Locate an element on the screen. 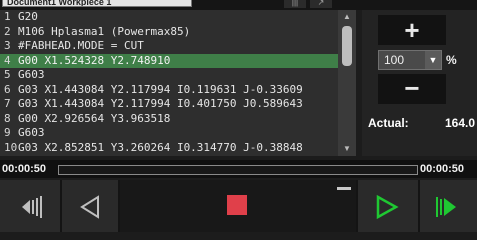 The height and width of the screenshot is (240, 477). stop-button is located at coordinates (238, 206).